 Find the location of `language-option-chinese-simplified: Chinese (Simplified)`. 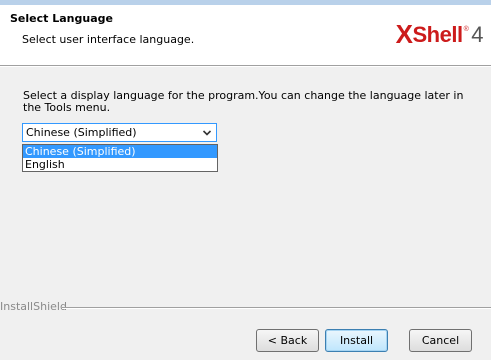

language-option-chinese-simplified: Chinese (Simplified) is located at coordinates (120, 151).